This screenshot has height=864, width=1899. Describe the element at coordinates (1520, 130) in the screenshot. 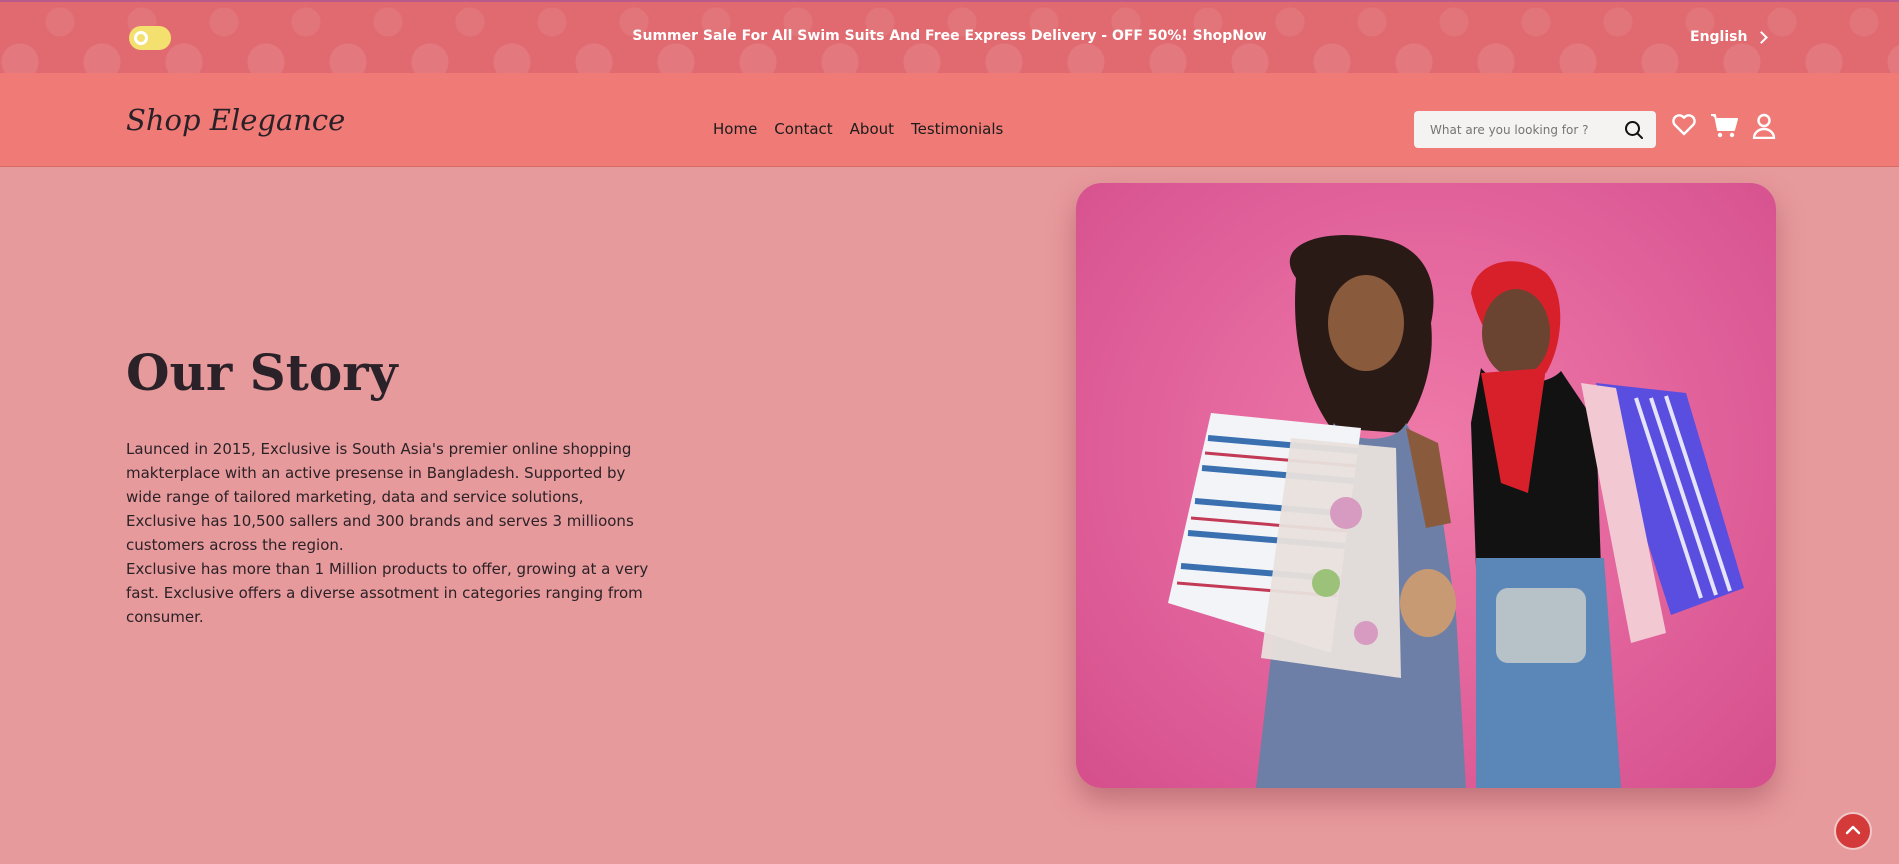

I see `search-input` at that location.